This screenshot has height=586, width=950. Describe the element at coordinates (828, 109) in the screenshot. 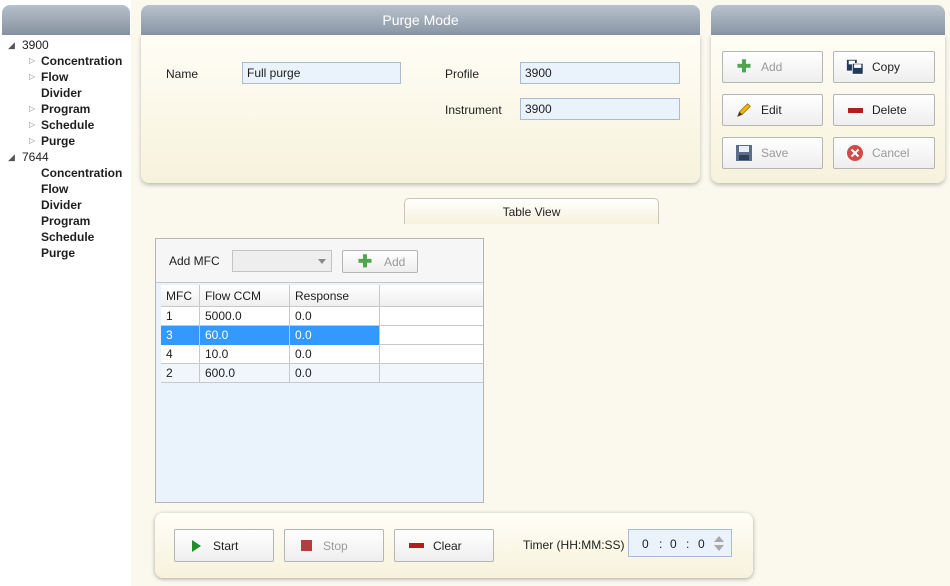

I see `actions-panel: ✚ Add Copy Edit Delete Save Cancel` at that location.